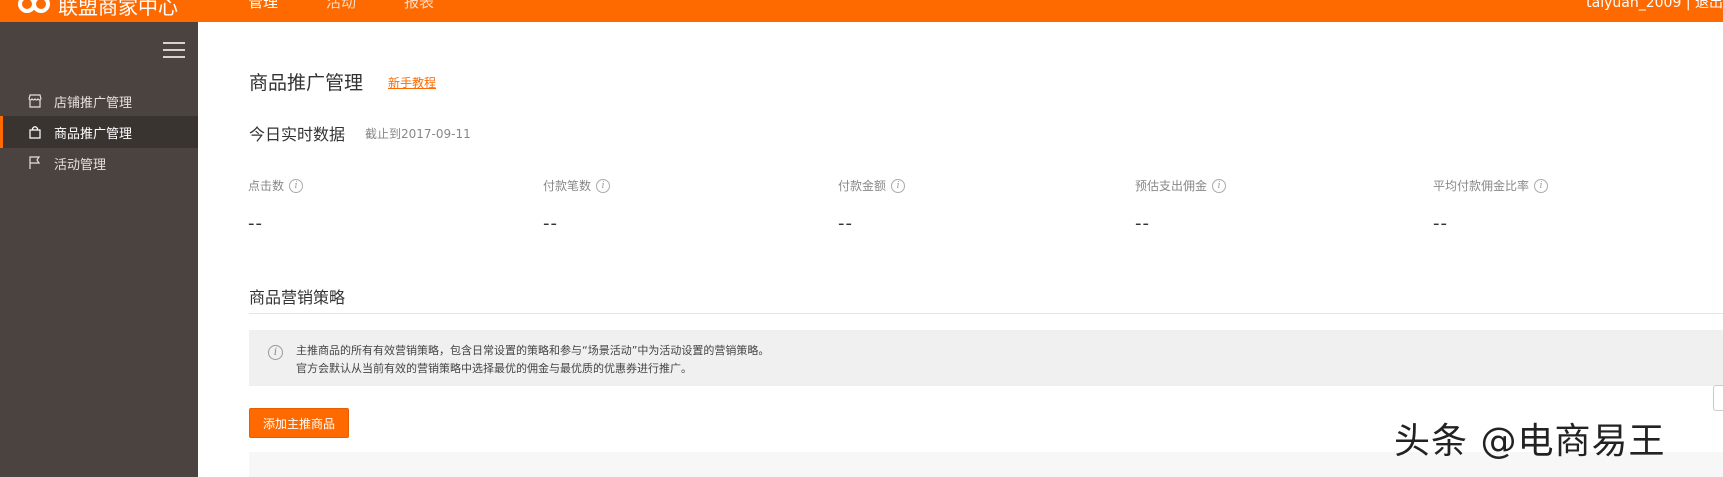  I want to click on sidebar-item-label: 商品推广管理, so click(93, 134).